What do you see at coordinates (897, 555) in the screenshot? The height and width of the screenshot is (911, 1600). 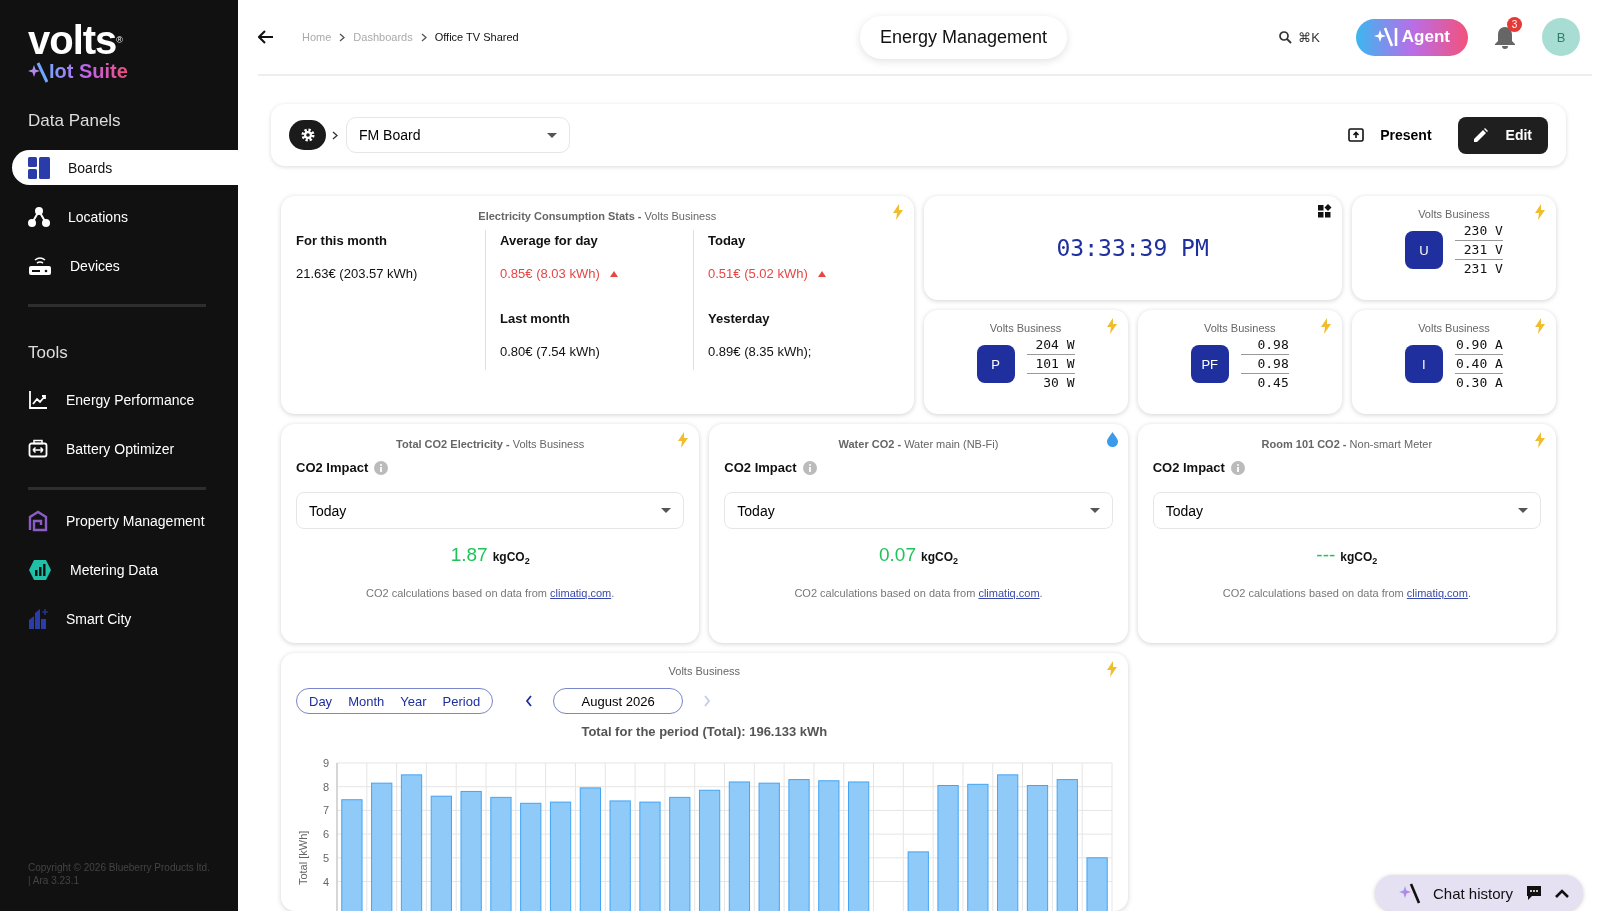 I see `co2-value: 0.07` at bounding box center [897, 555].